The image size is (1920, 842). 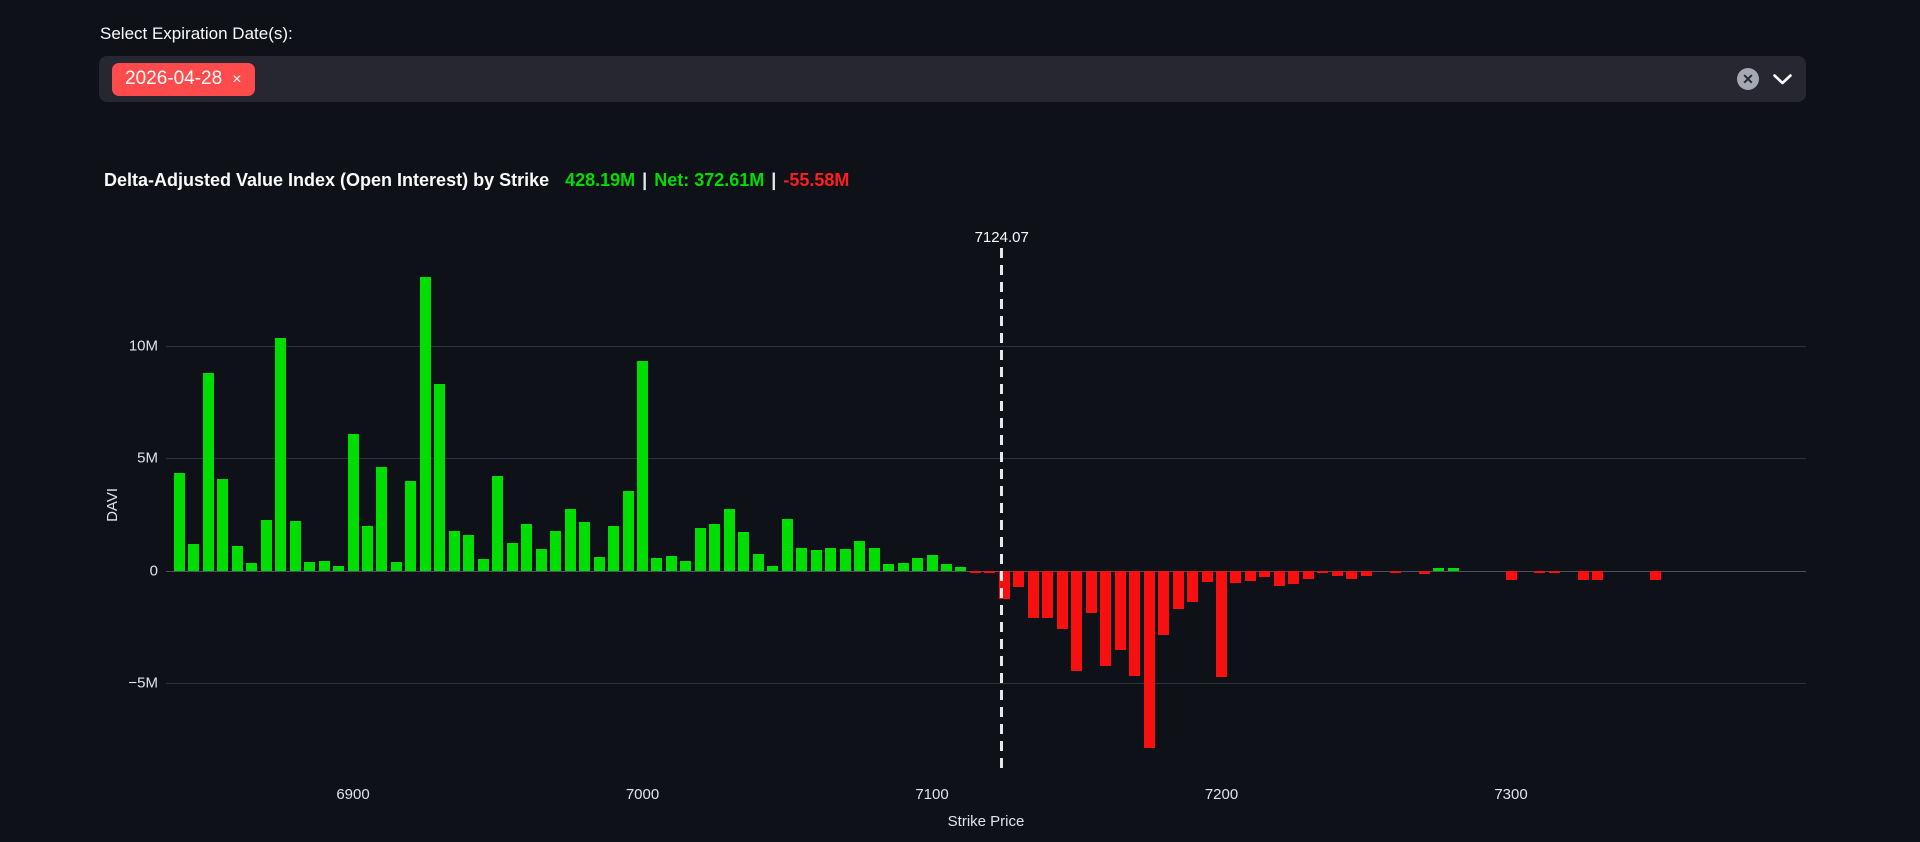 What do you see at coordinates (600, 180) in the screenshot?
I see `stat-positive-total: 428.19M` at bounding box center [600, 180].